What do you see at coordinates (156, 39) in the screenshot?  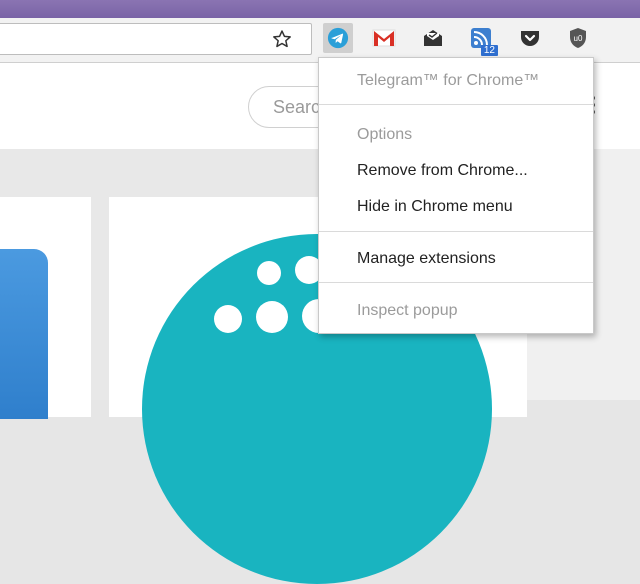 I see `address-bar` at bounding box center [156, 39].